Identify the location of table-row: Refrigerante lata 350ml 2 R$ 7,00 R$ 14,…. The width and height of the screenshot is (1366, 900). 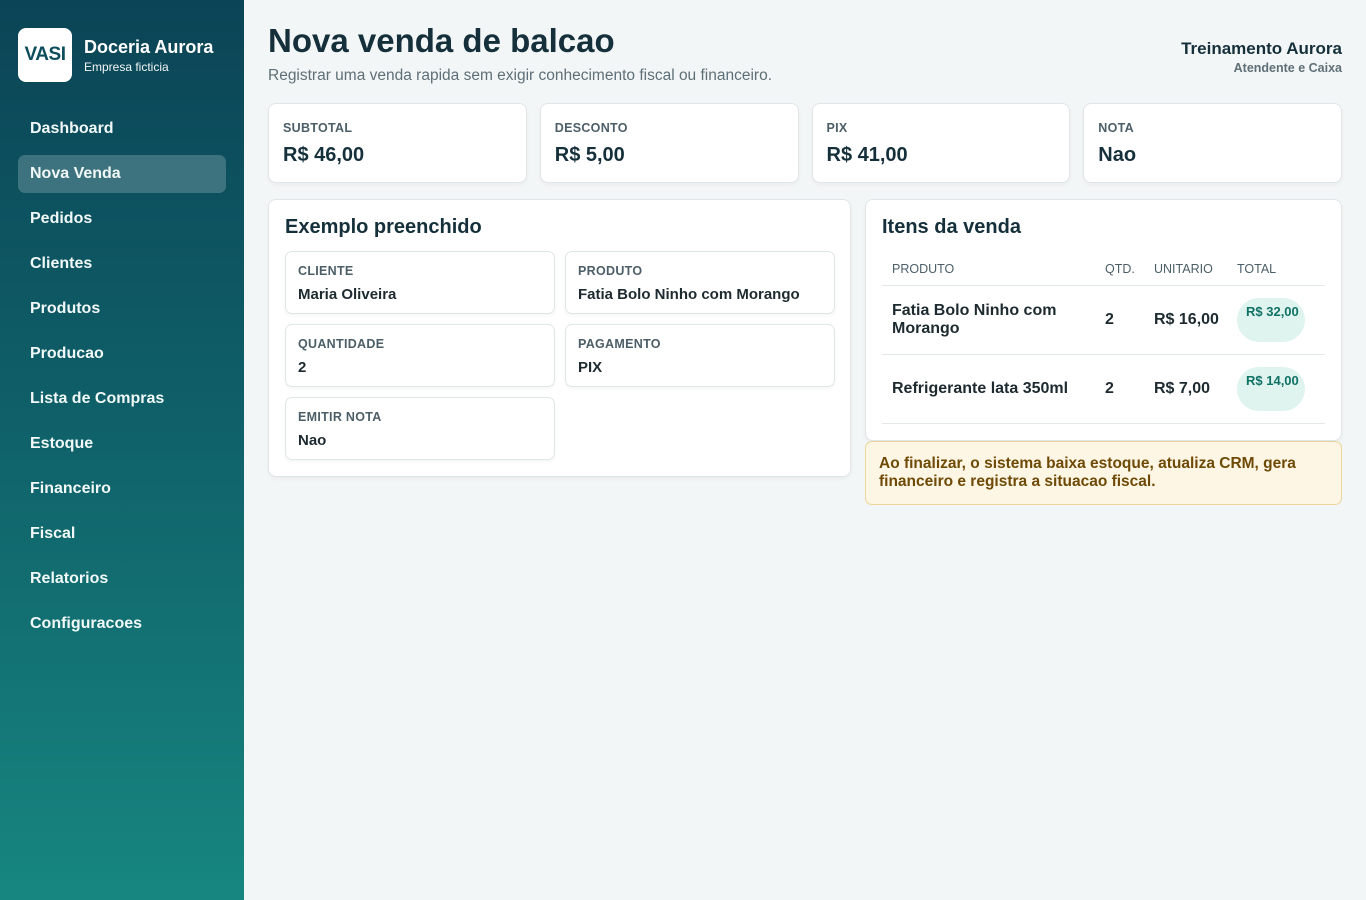
(1103, 389).